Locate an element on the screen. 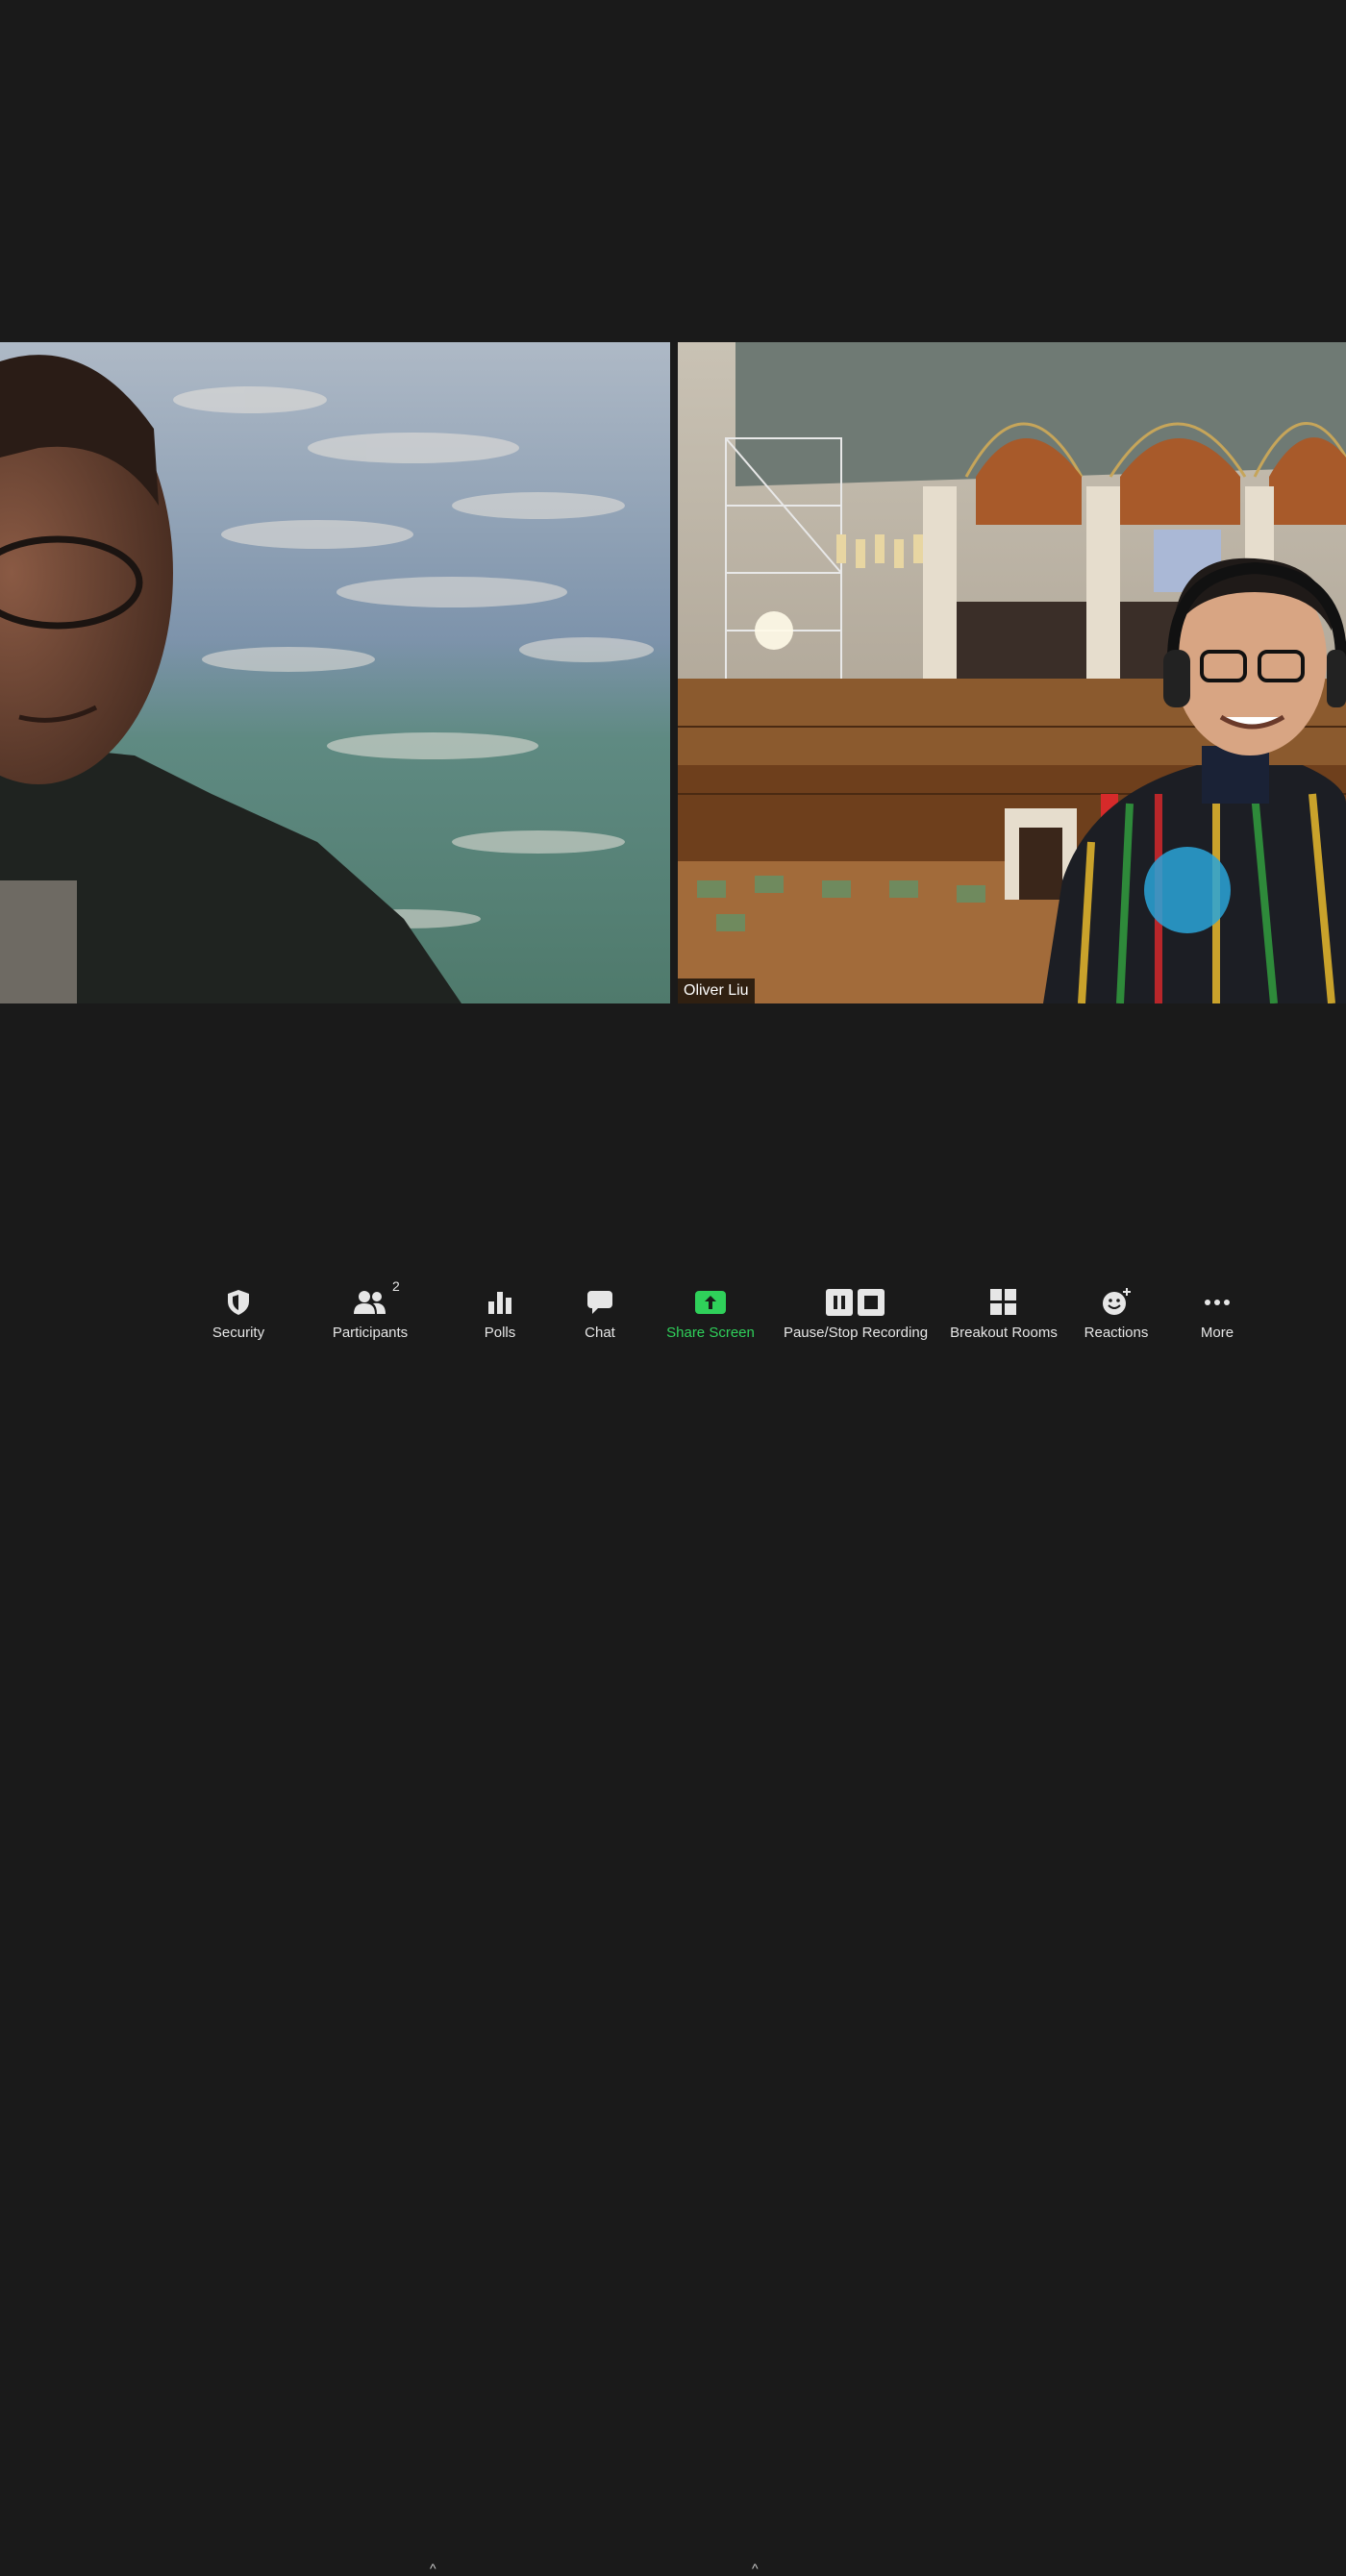  chat-bubble-icon is located at coordinates (599, 1303).